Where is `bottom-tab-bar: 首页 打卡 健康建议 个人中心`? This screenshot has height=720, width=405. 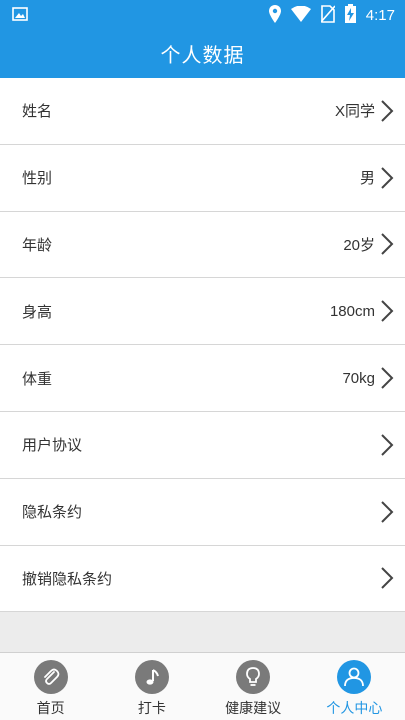
bottom-tab-bar: 首页 打卡 健康建议 个人中心 is located at coordinates (202, 686).